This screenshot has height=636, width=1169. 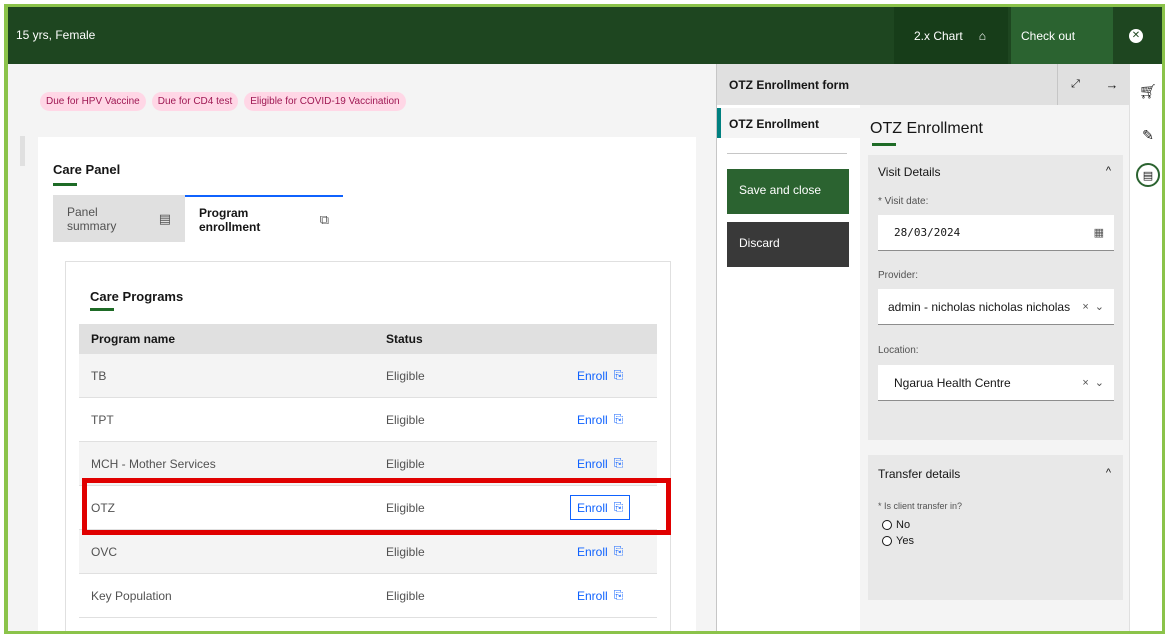 What do you see at coordinates (903, 201) in the screenshot?
I see `visit-date-label: * Visit date:` at bounding box center [903, 201].